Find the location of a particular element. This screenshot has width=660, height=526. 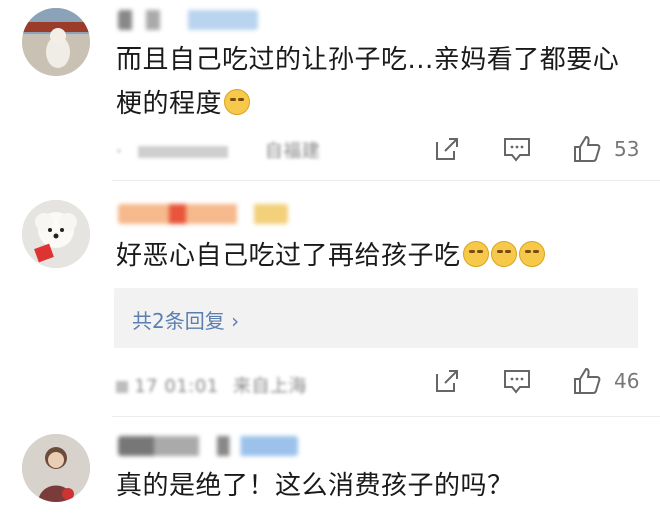

comment-text: 而且自己吃过的让孙子吃...亲妈看了都要心梗的程度 is located at coordinates (368, 82).